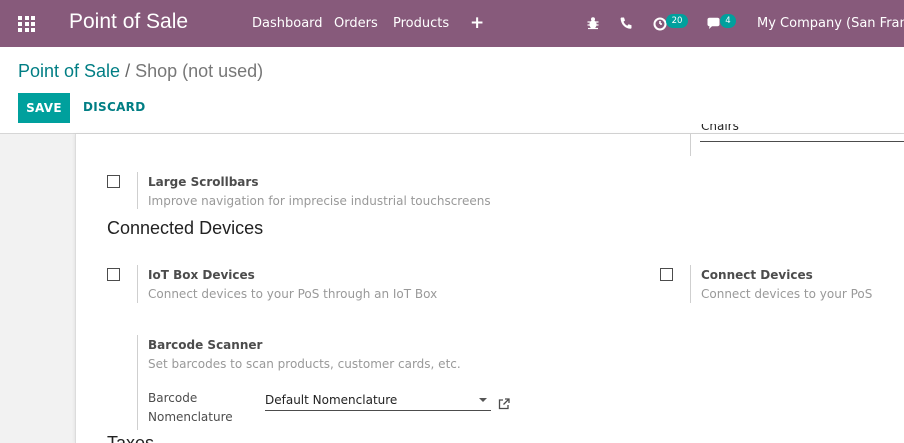 This screenshot has height=443, width=904. Describe the element at coordinates (728, 21) in the screenshot. I see `messages-count-badge: 4` at that location.